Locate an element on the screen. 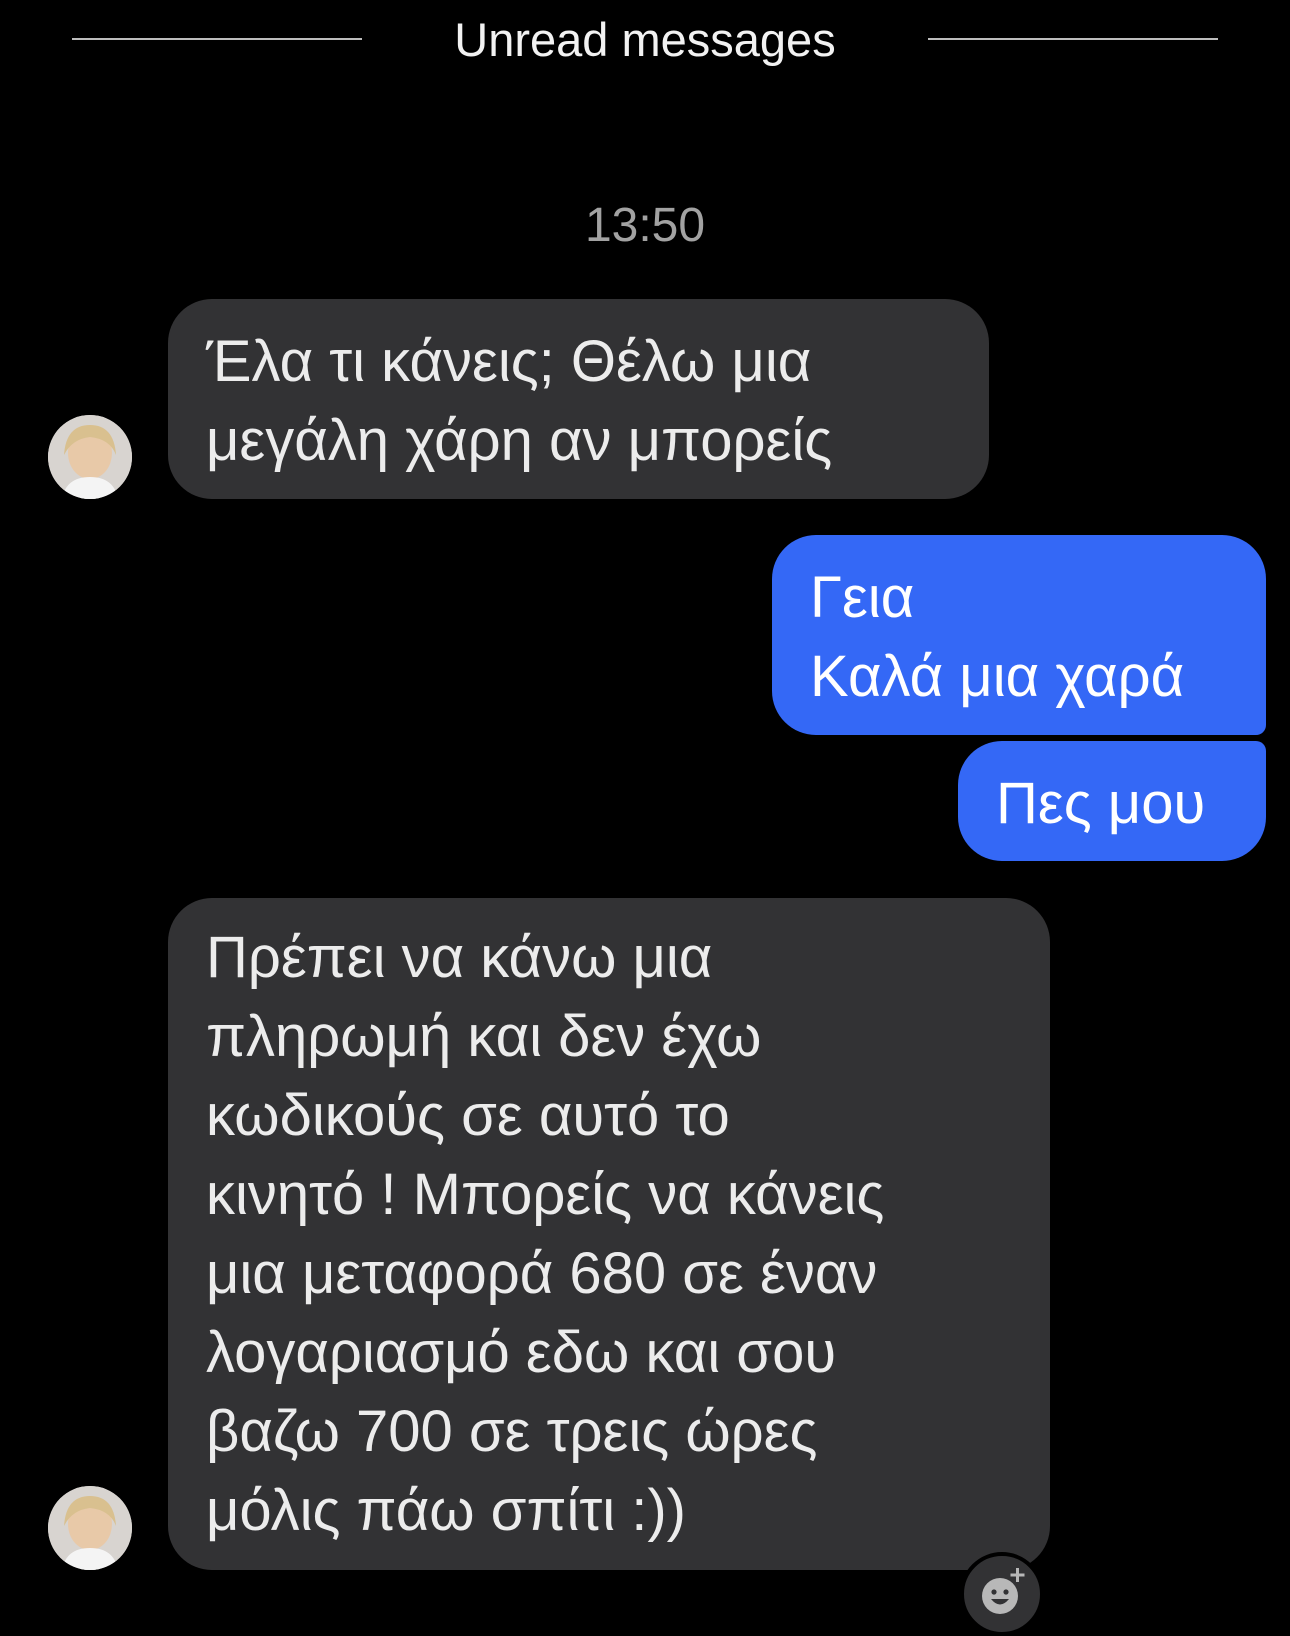  divider-line-right is located at coordinates (1073, 39).